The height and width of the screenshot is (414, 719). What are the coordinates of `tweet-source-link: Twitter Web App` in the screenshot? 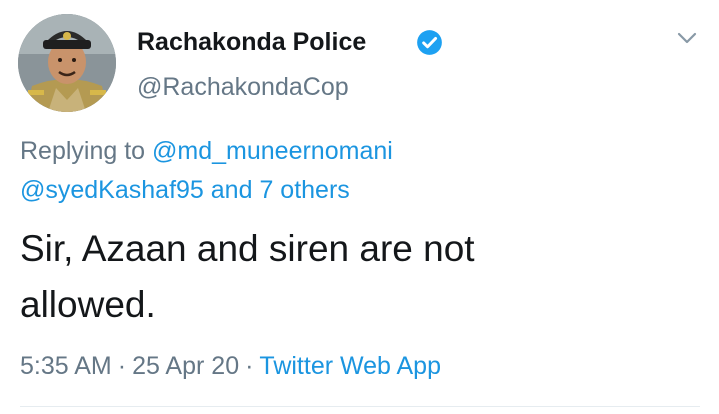 It's located at (350, 366).